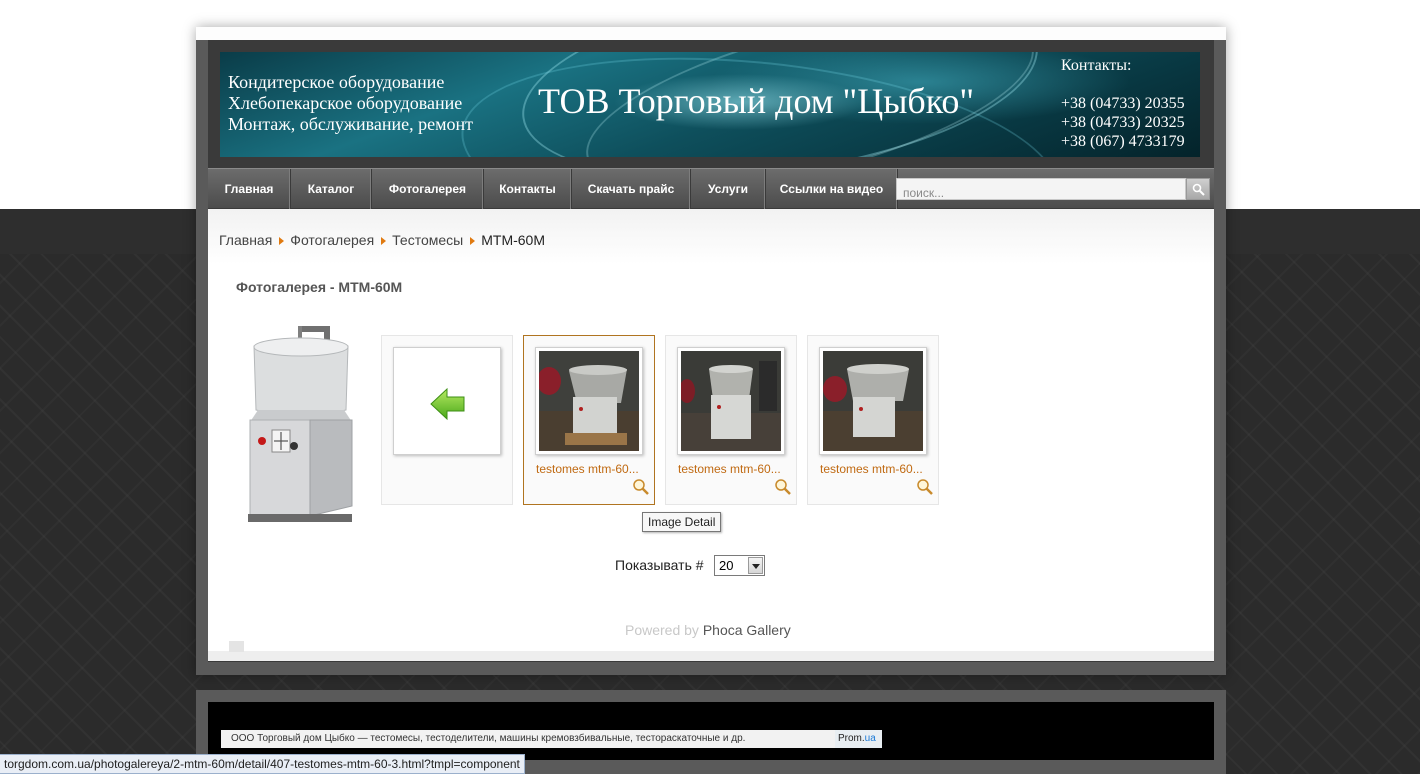  What do you see at coordinates (755, 565) in the screenshot?
I see `chevron-down-icon` at bounding box center [755, 565].